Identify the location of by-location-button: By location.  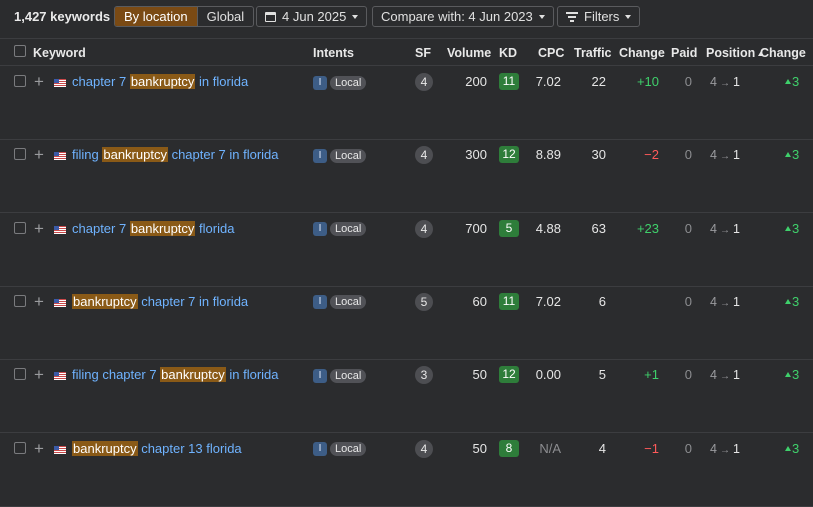
(156, 16).